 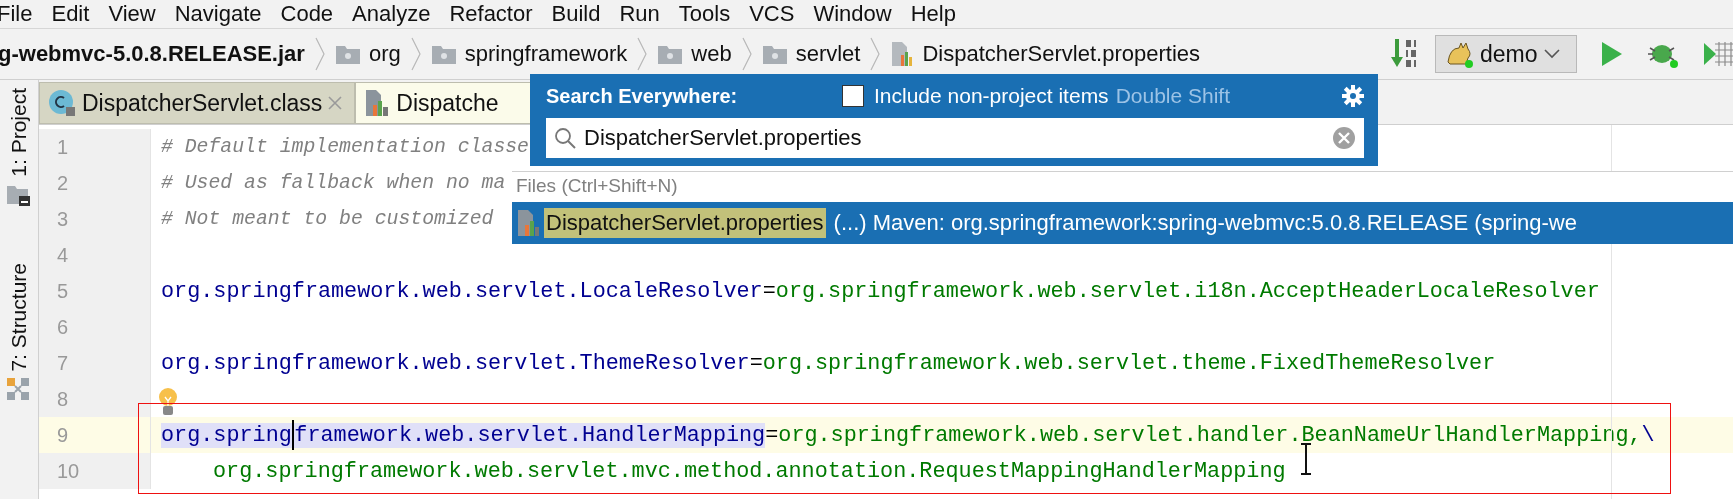 What do you see at coordinates (772, 14) in the screenshot?
I see `menu-item: VCS` at bounding box center [772, 14].